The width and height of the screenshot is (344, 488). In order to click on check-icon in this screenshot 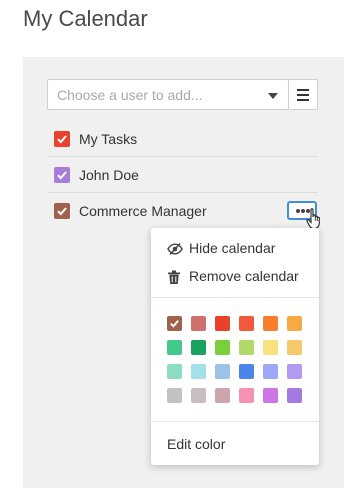, I will do `click(174, 324)`.